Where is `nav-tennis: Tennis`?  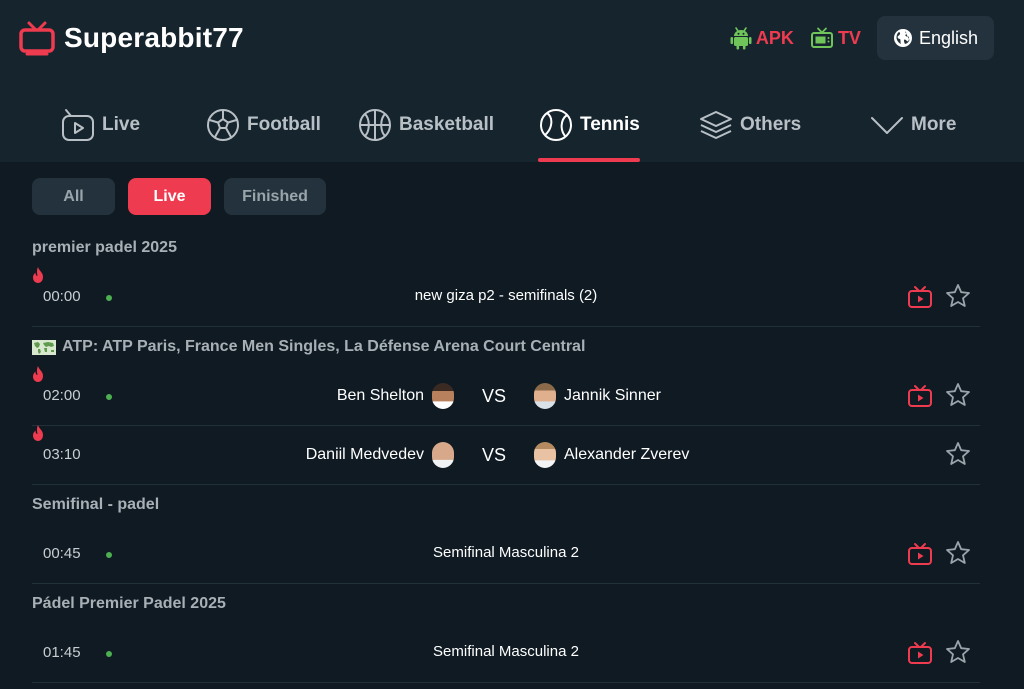
nav-tennis: Tennis is located at coordinates (589, 125).